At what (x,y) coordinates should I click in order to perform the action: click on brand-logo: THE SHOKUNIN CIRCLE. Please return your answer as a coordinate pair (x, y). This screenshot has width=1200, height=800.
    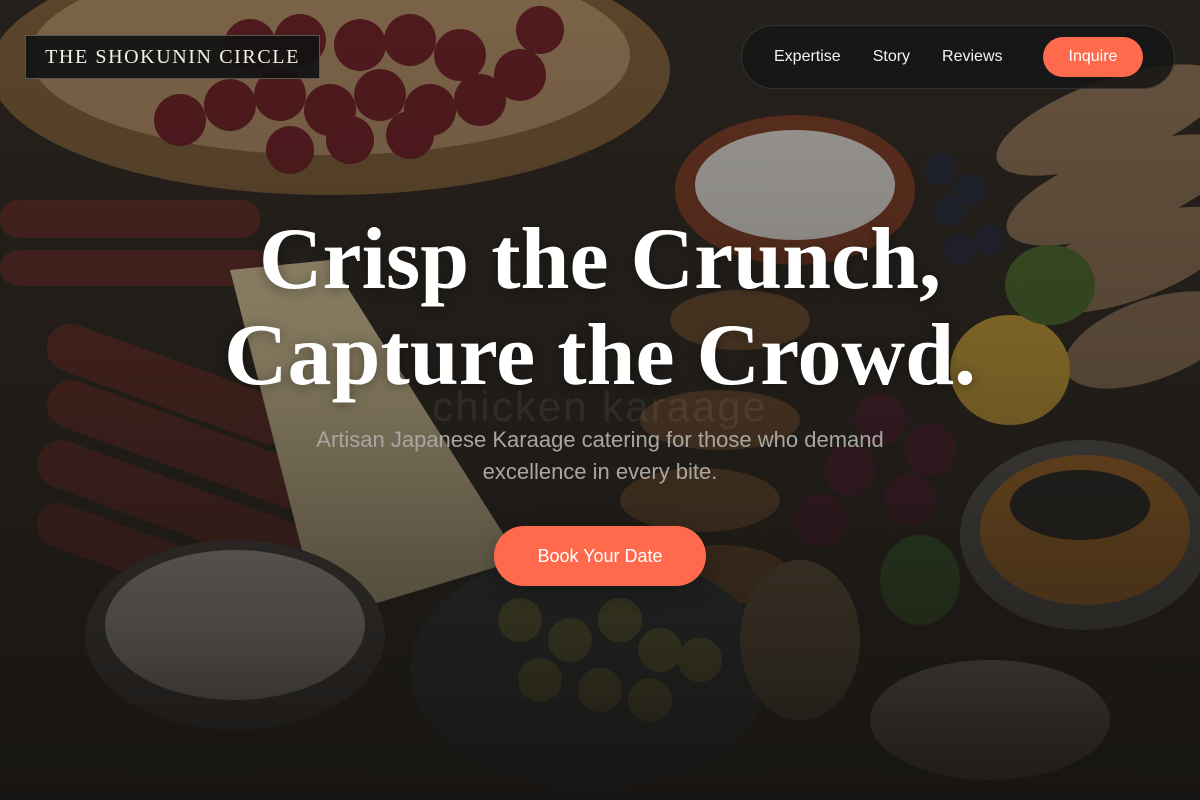
    Looking at the image, I should click on (172, 57).